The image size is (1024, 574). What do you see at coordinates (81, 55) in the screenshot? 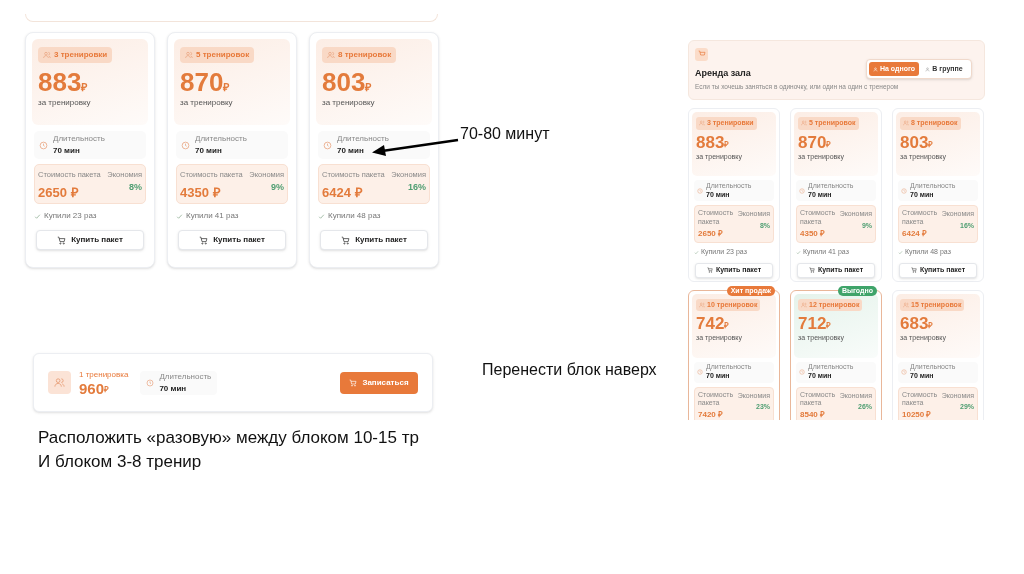
I see `badge-text: 3 тренировки` at bounding box center [81, 55].